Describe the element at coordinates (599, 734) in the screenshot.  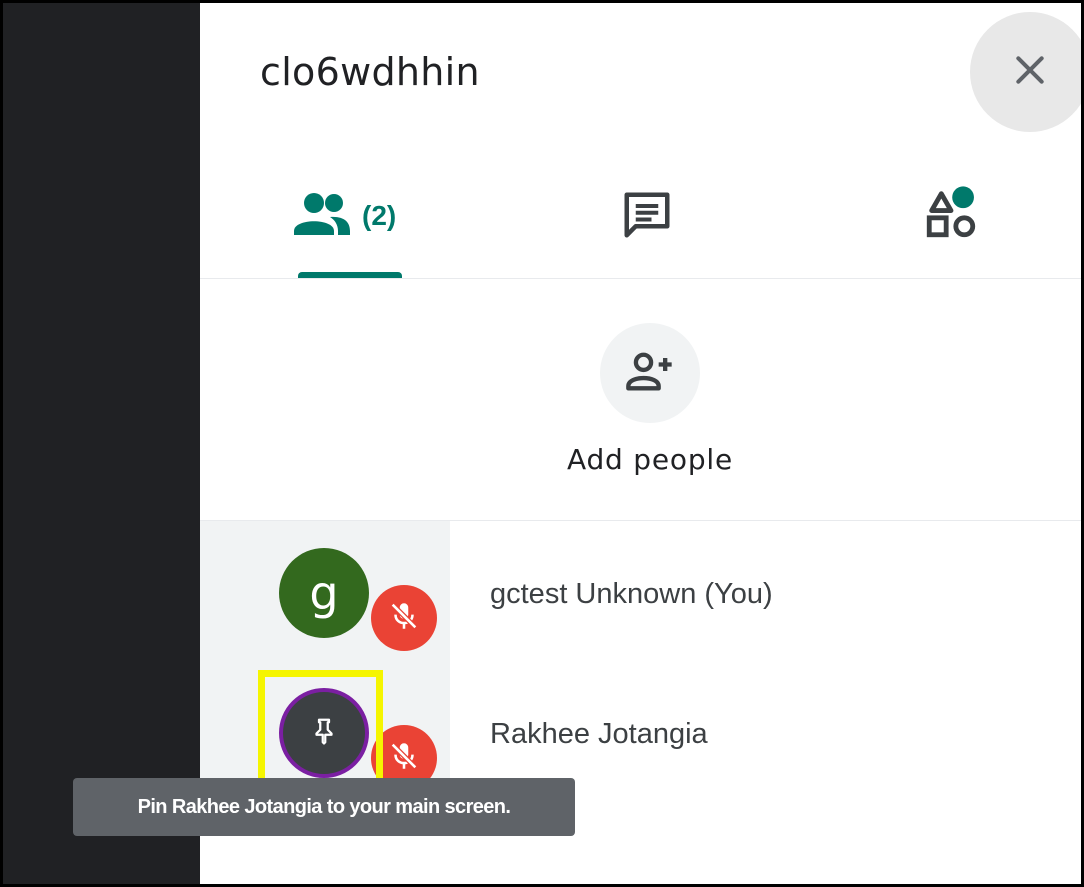
I see `participant-name: Rakhee Jotangia` at that location.